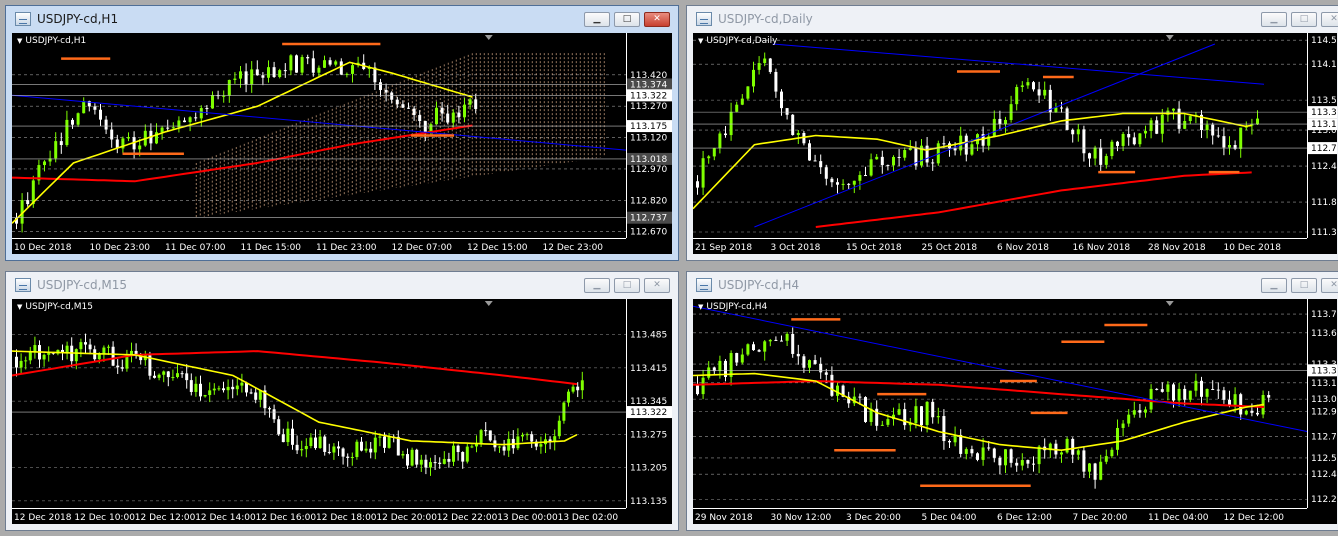 This screenshot has width=1338, height=536. What do you see at coordinates (648, 502) in the screenshot?
I see `price-label: 113.135` at bounding box center [648, 502].